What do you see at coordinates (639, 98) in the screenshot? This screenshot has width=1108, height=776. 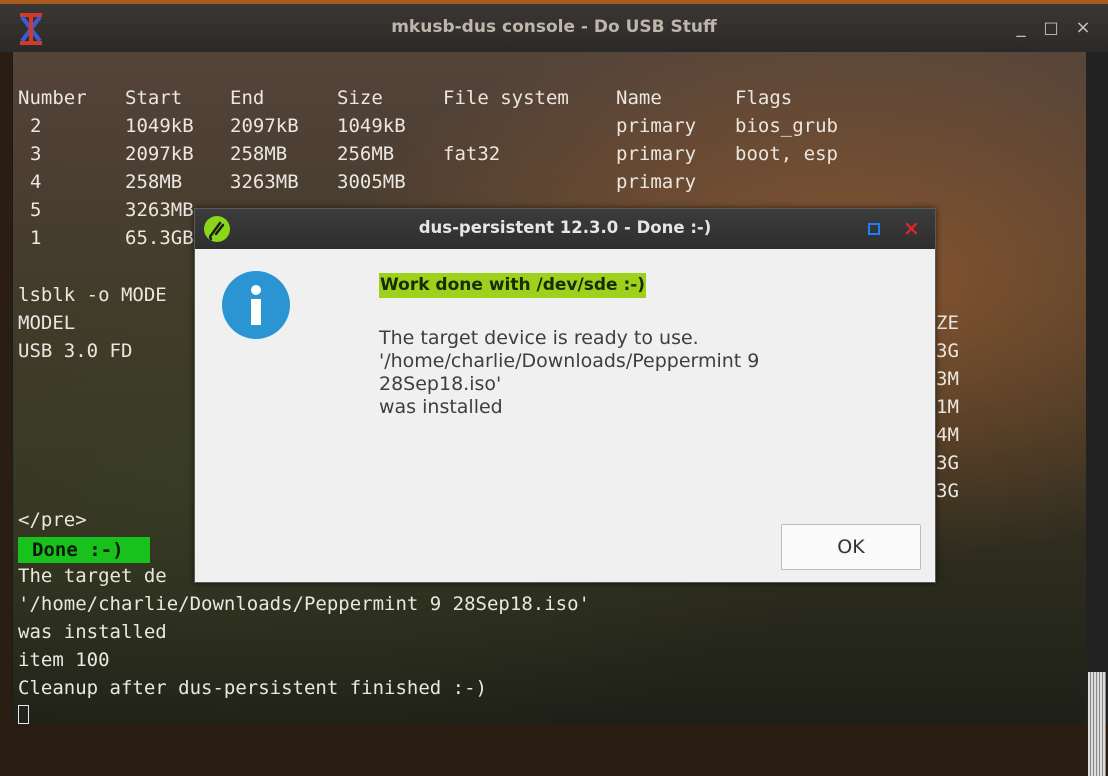 I see `col-header-name: Name` at bounding box center [639, 98].